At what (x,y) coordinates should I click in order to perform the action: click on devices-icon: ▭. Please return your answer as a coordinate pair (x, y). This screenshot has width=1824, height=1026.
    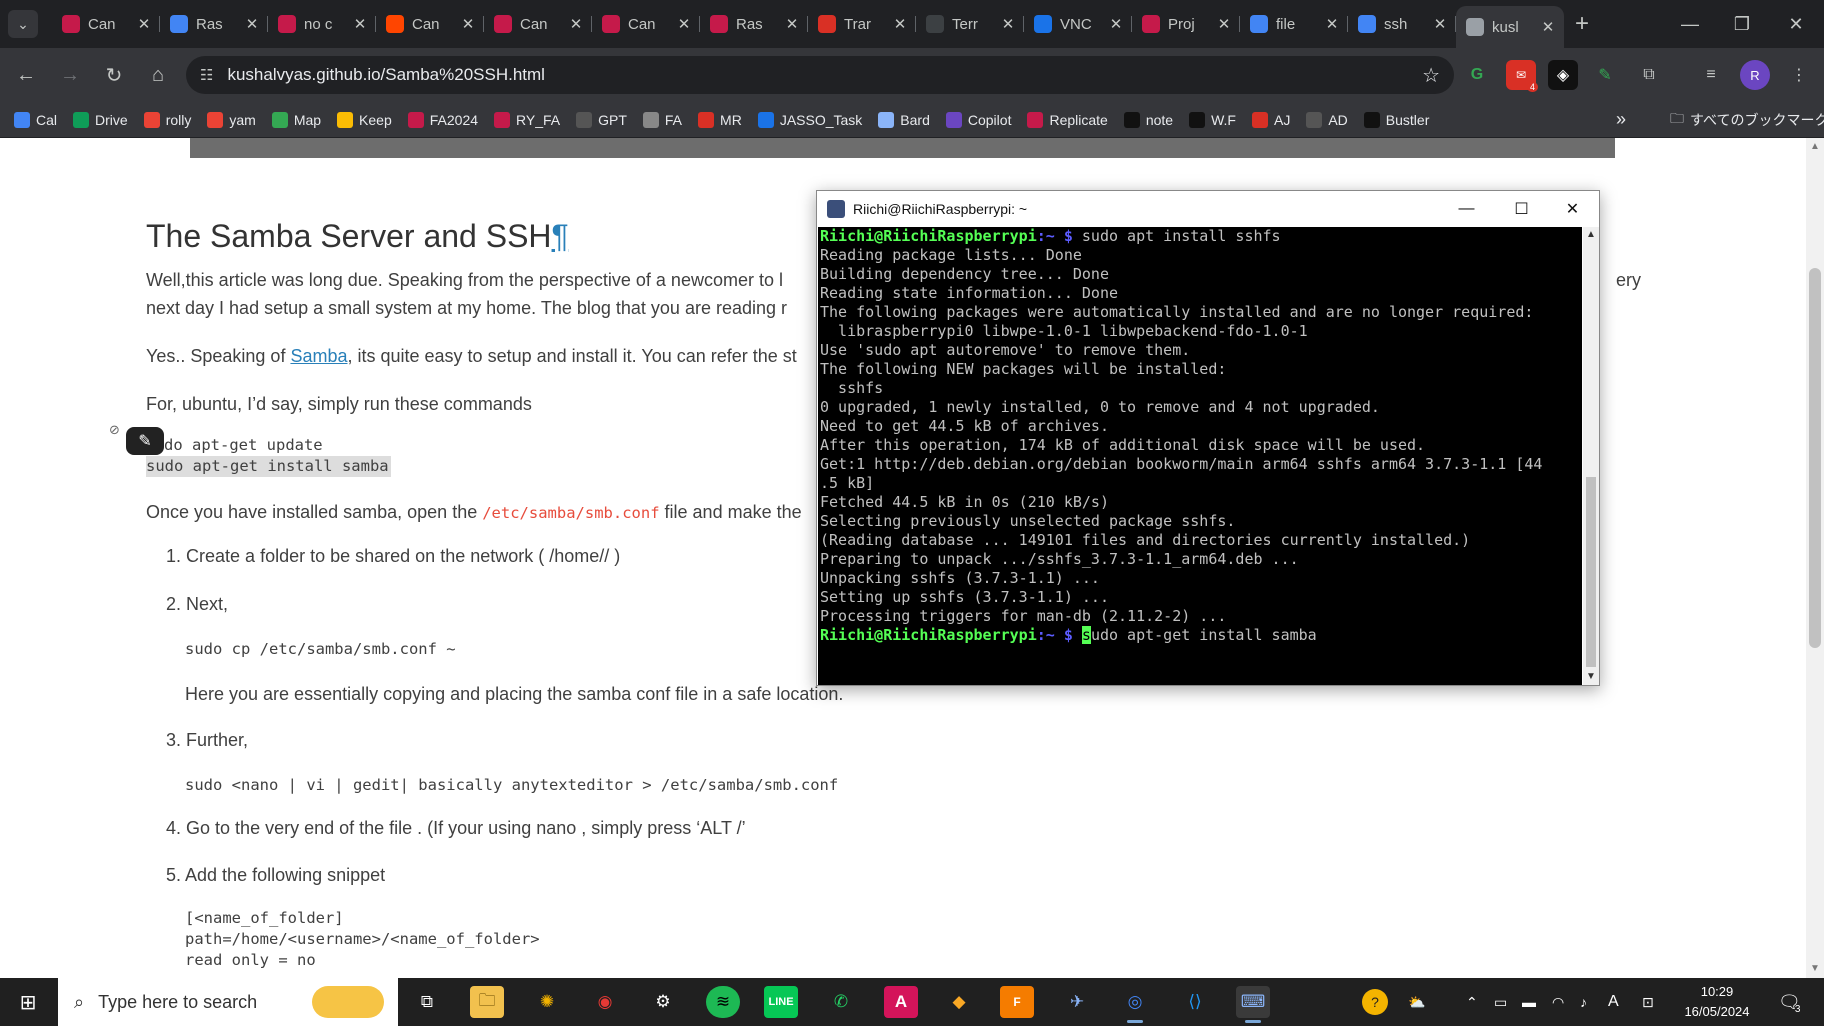
    Looking at the image, I should click on (1500, 1002).